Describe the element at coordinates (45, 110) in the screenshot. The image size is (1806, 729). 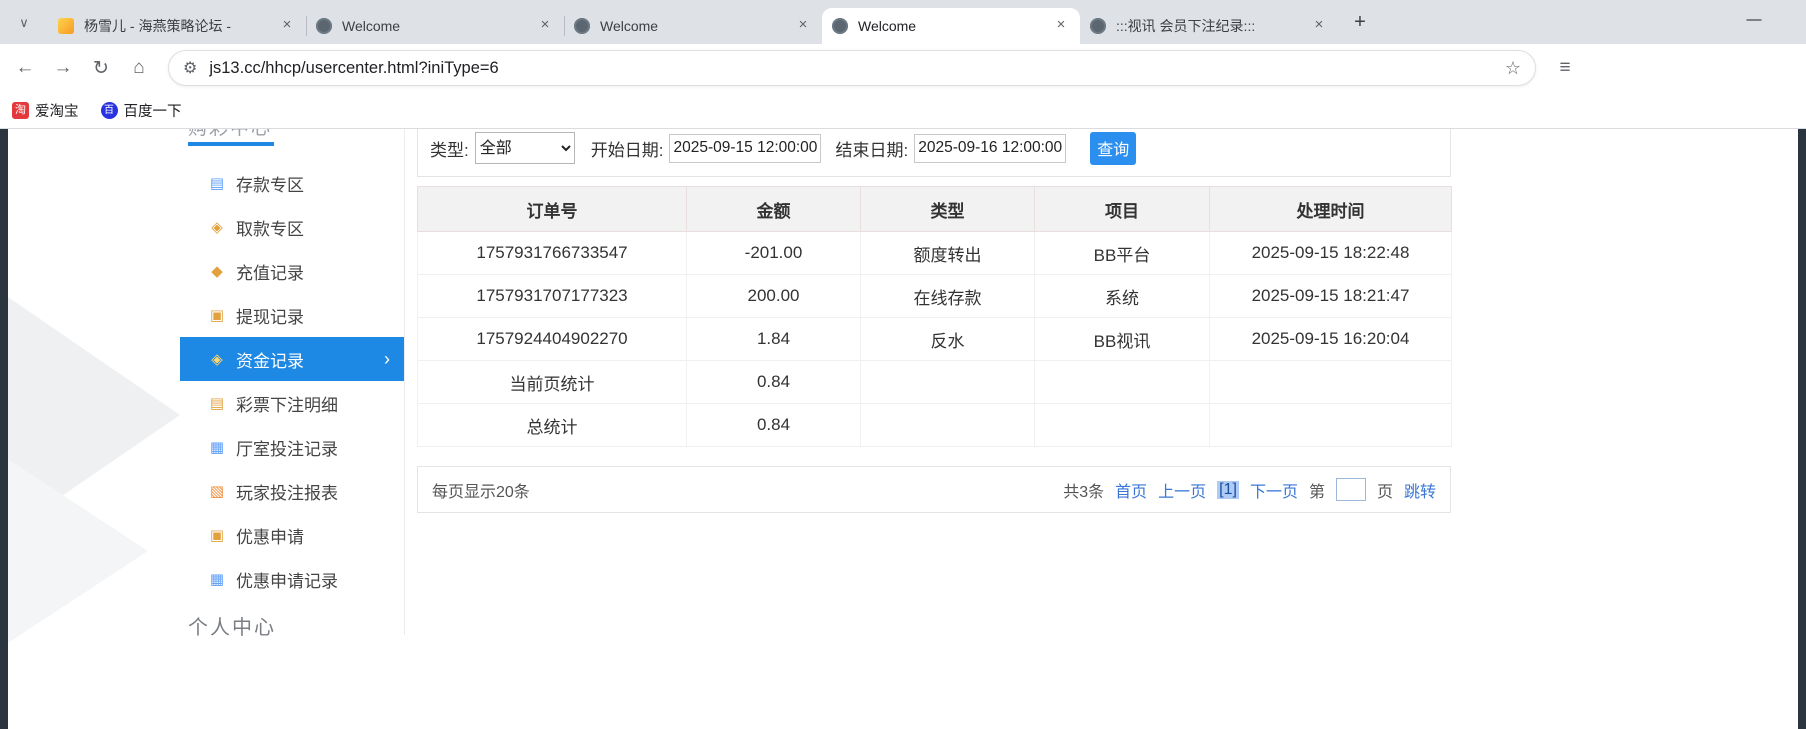
I see `bookmark-aitaobao: 淘 爱淘宝` at that location.